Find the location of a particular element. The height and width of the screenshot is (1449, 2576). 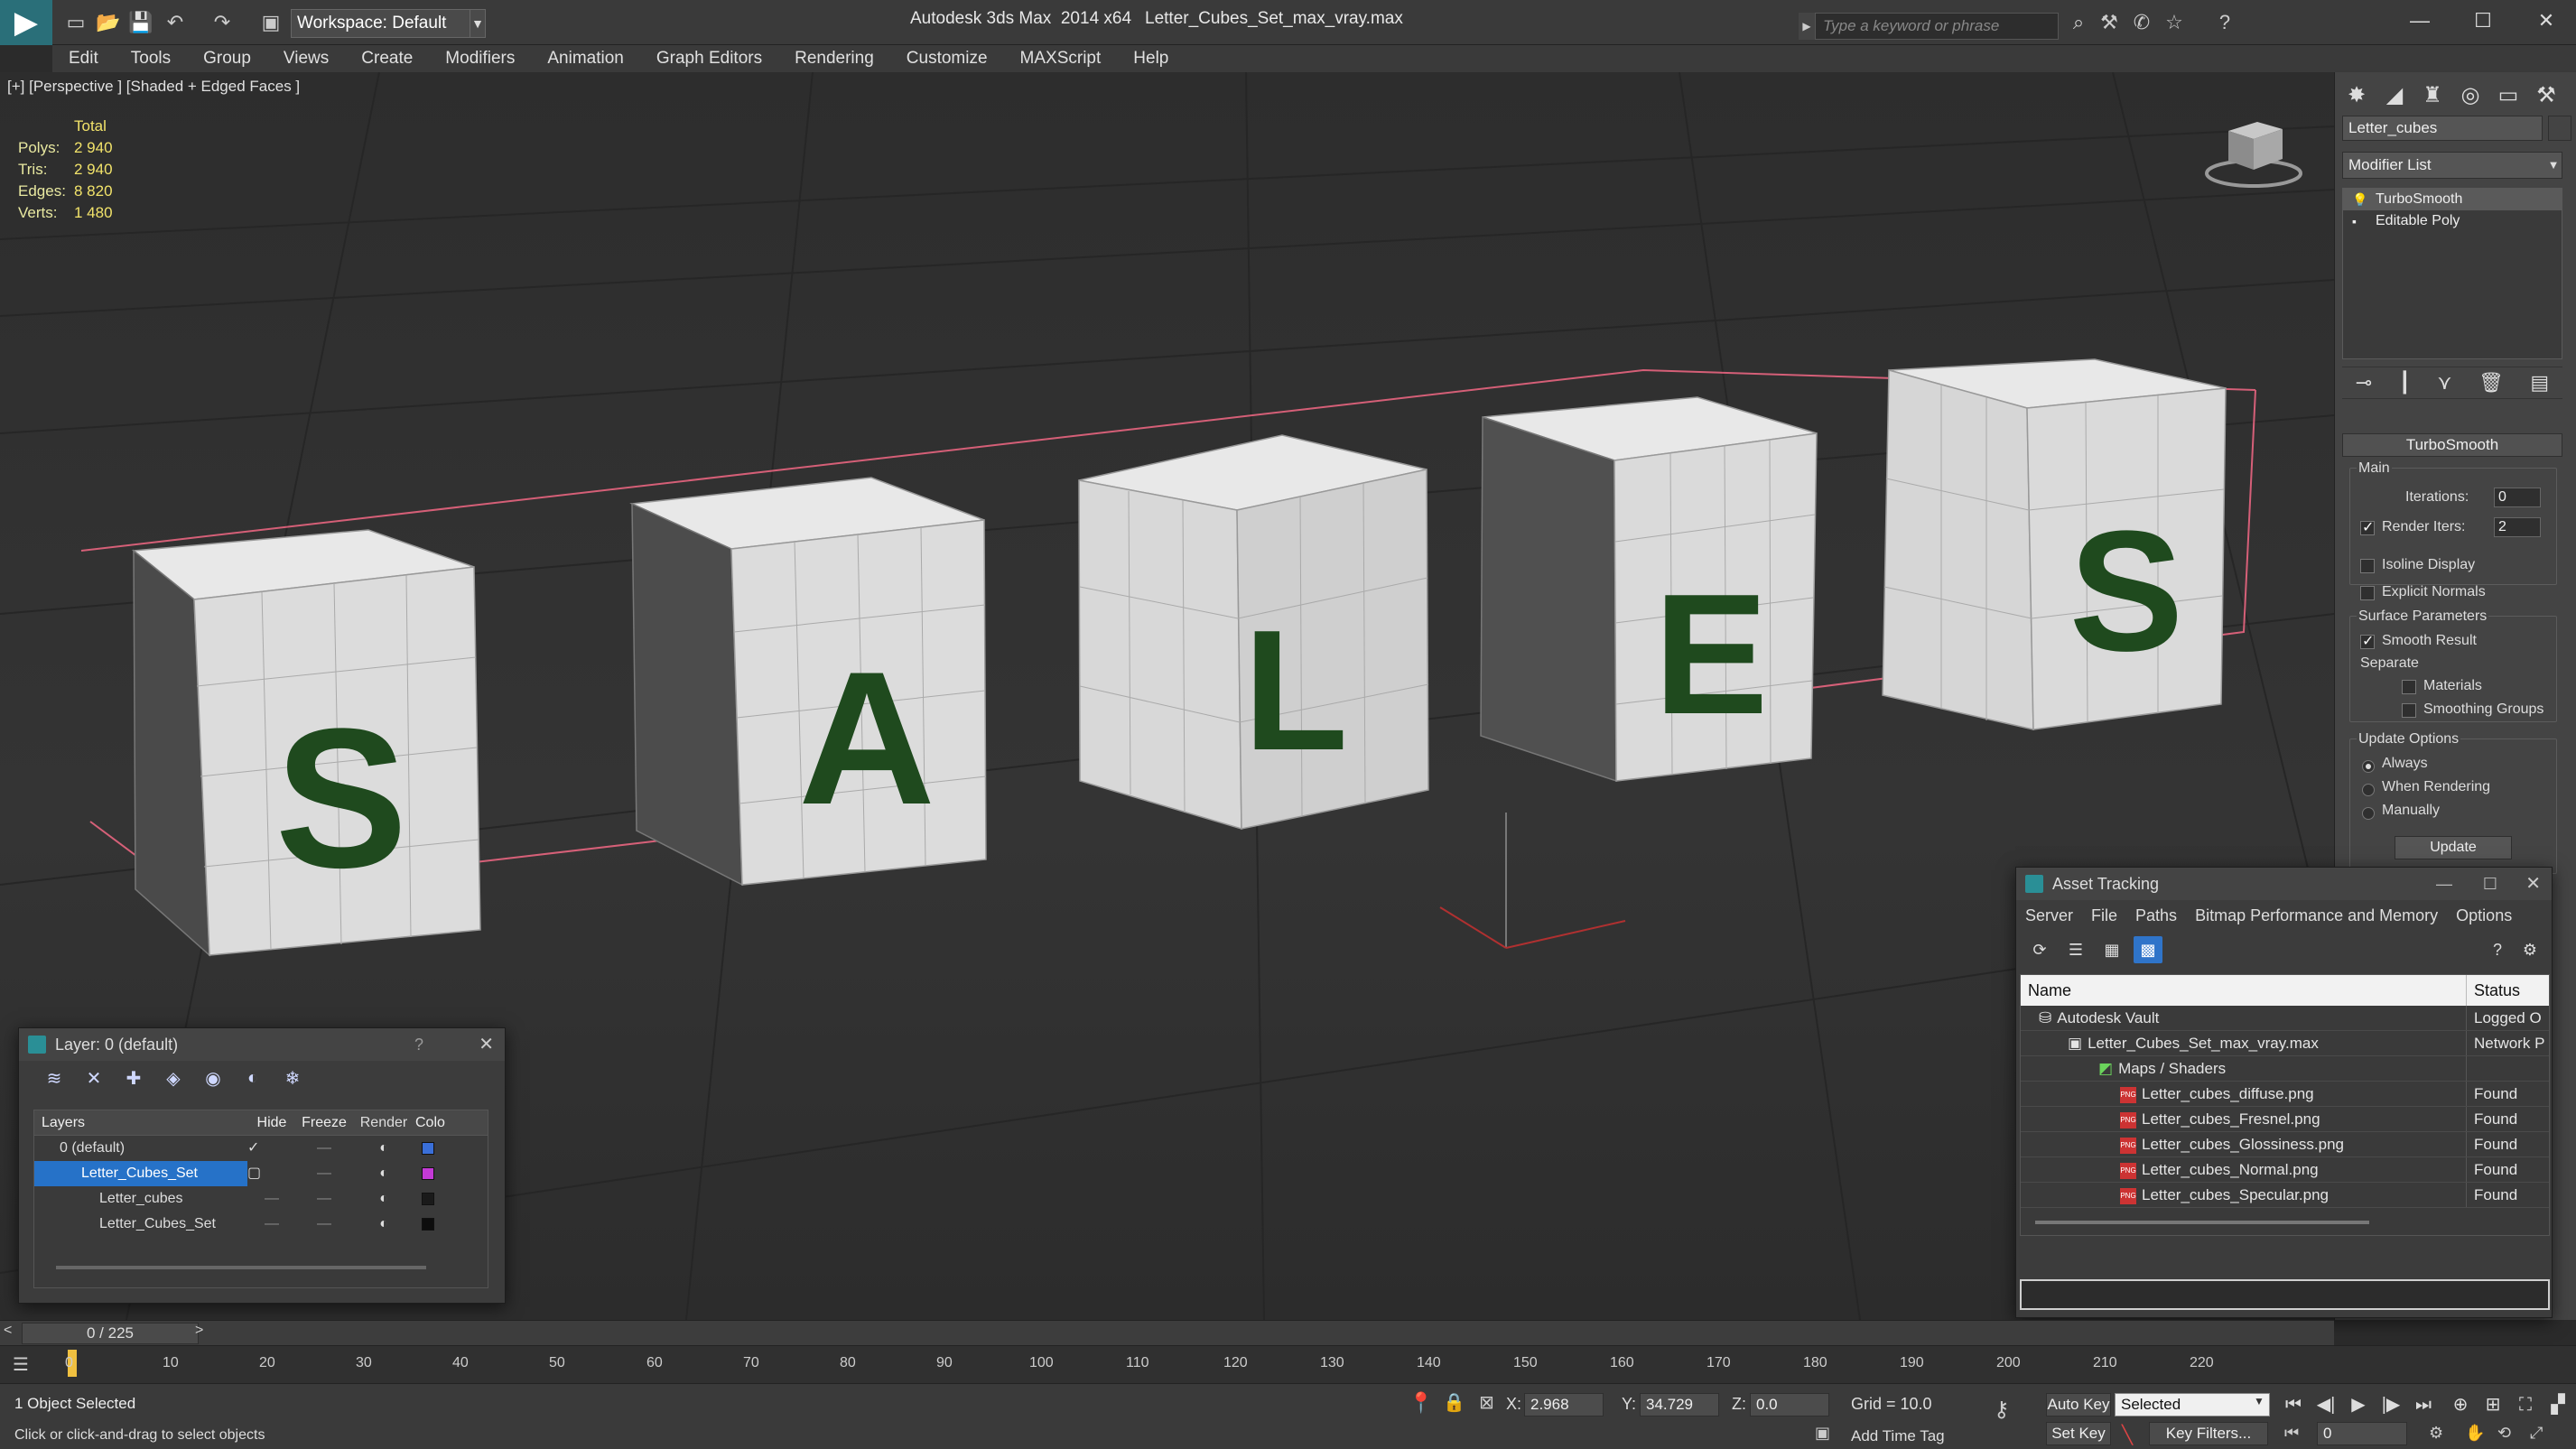

active-layer-check-icon: ✓ is located at coordinates (271, 1148).